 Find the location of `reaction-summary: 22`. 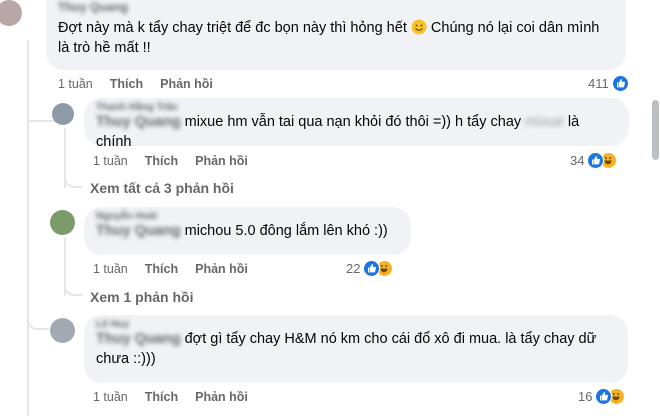

reaction-summary: 22 is located at coordinates (370, 268).